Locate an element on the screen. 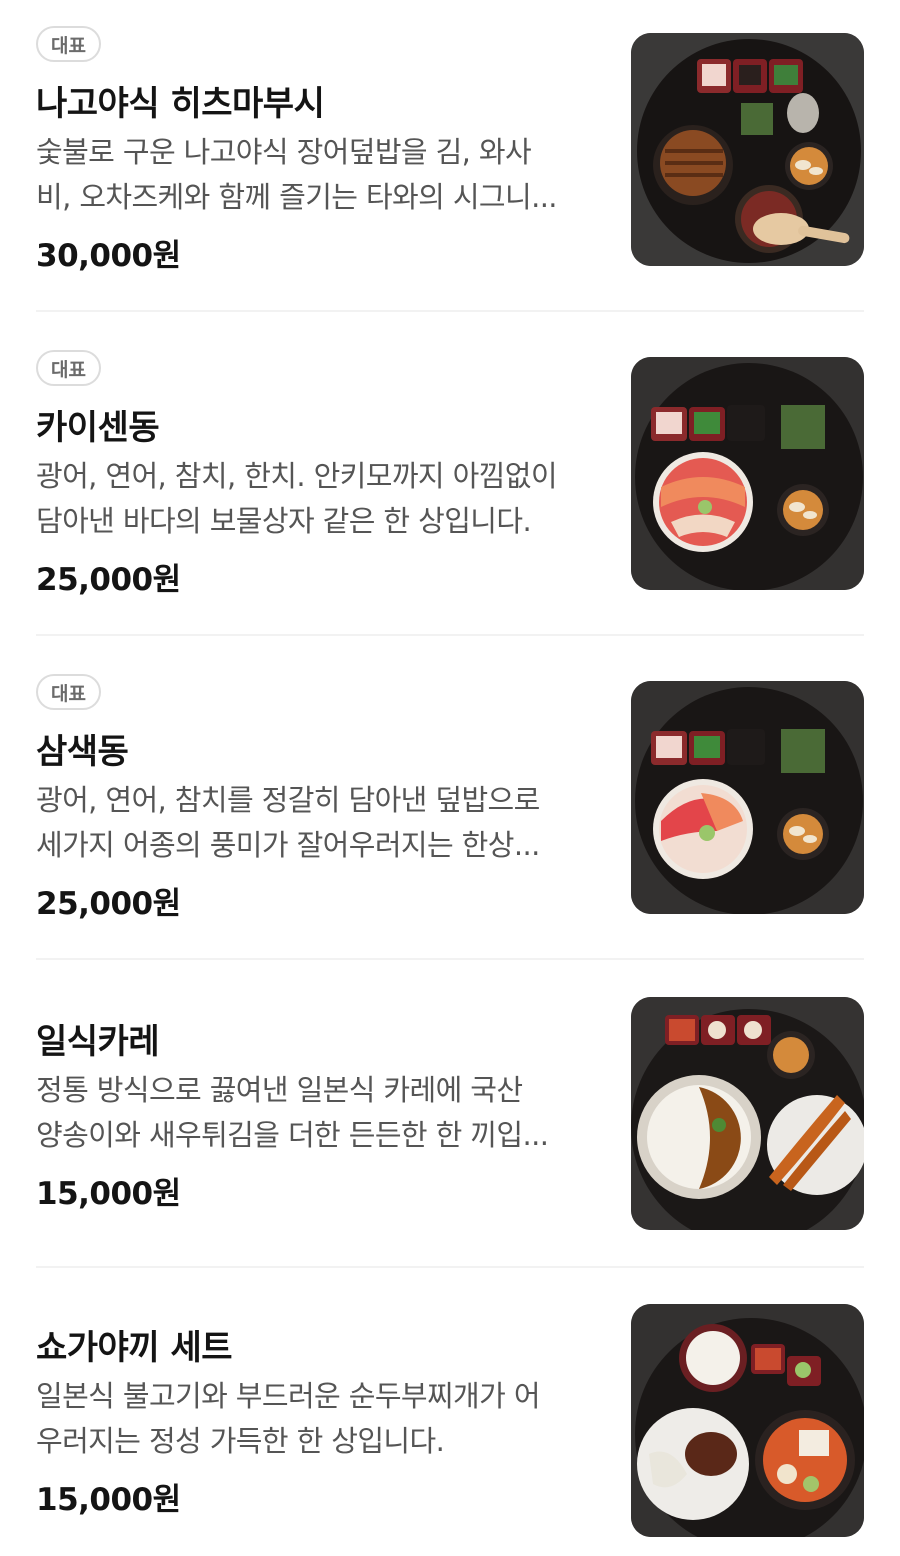 The height and width of the screenshot is (1556, 900). shogayaki-set-image is located at coordinates (747, 1420).